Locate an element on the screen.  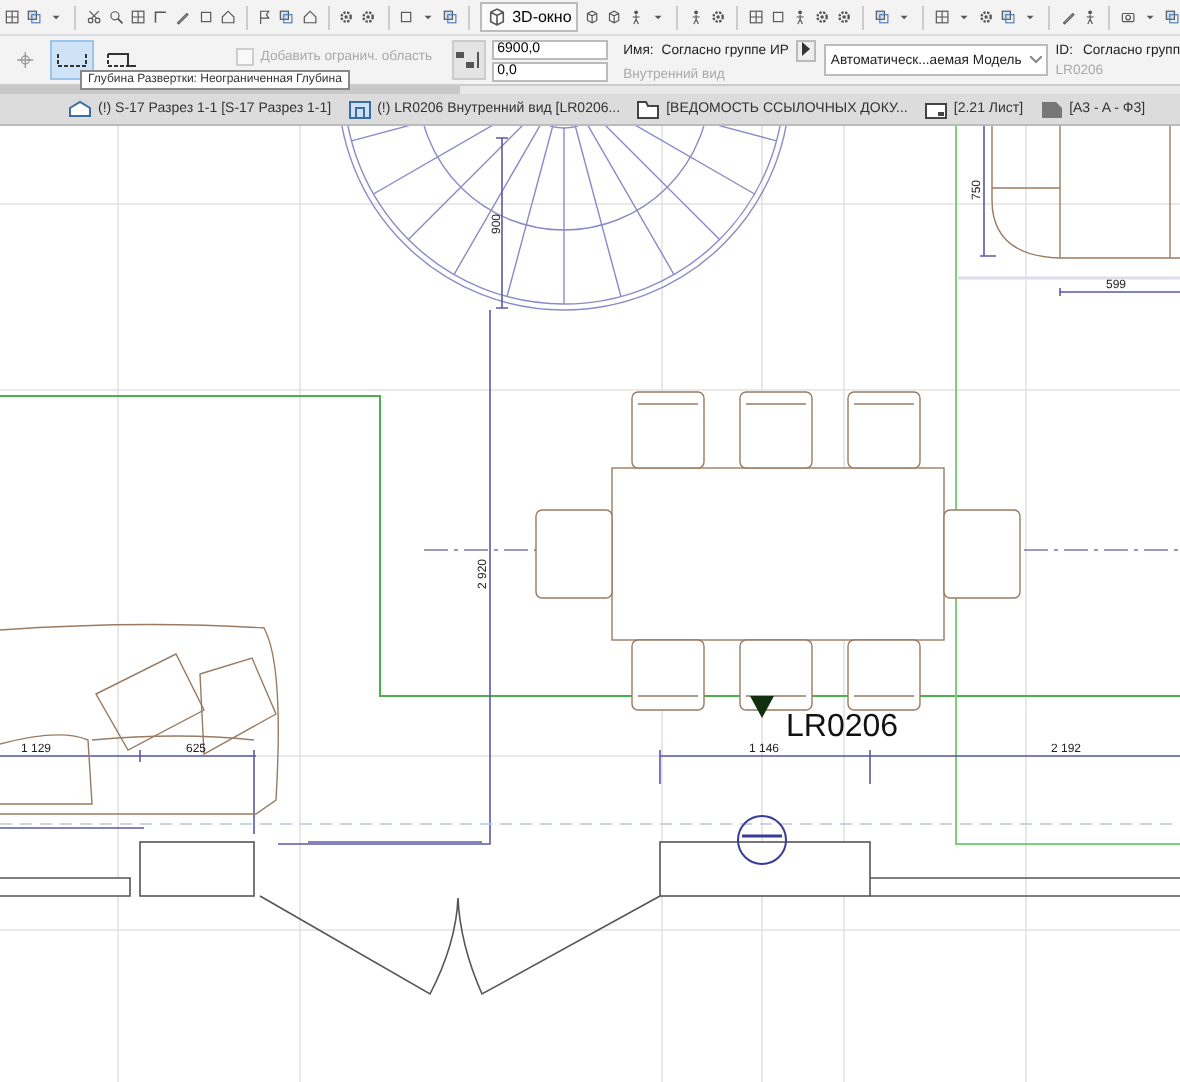
section-marker-icon is located at coordinates (762, 840).